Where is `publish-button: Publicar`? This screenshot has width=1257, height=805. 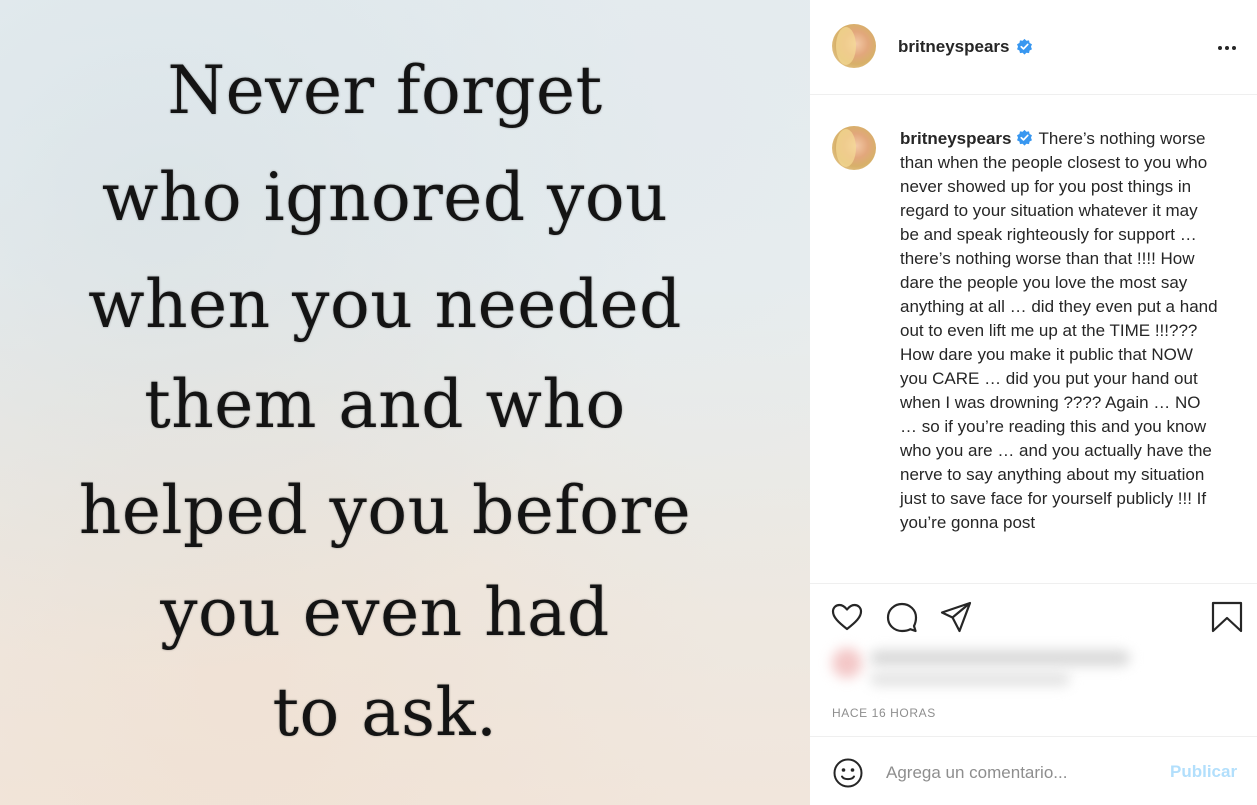
publish-button: Publicar is located at coordinates (1203, 772).